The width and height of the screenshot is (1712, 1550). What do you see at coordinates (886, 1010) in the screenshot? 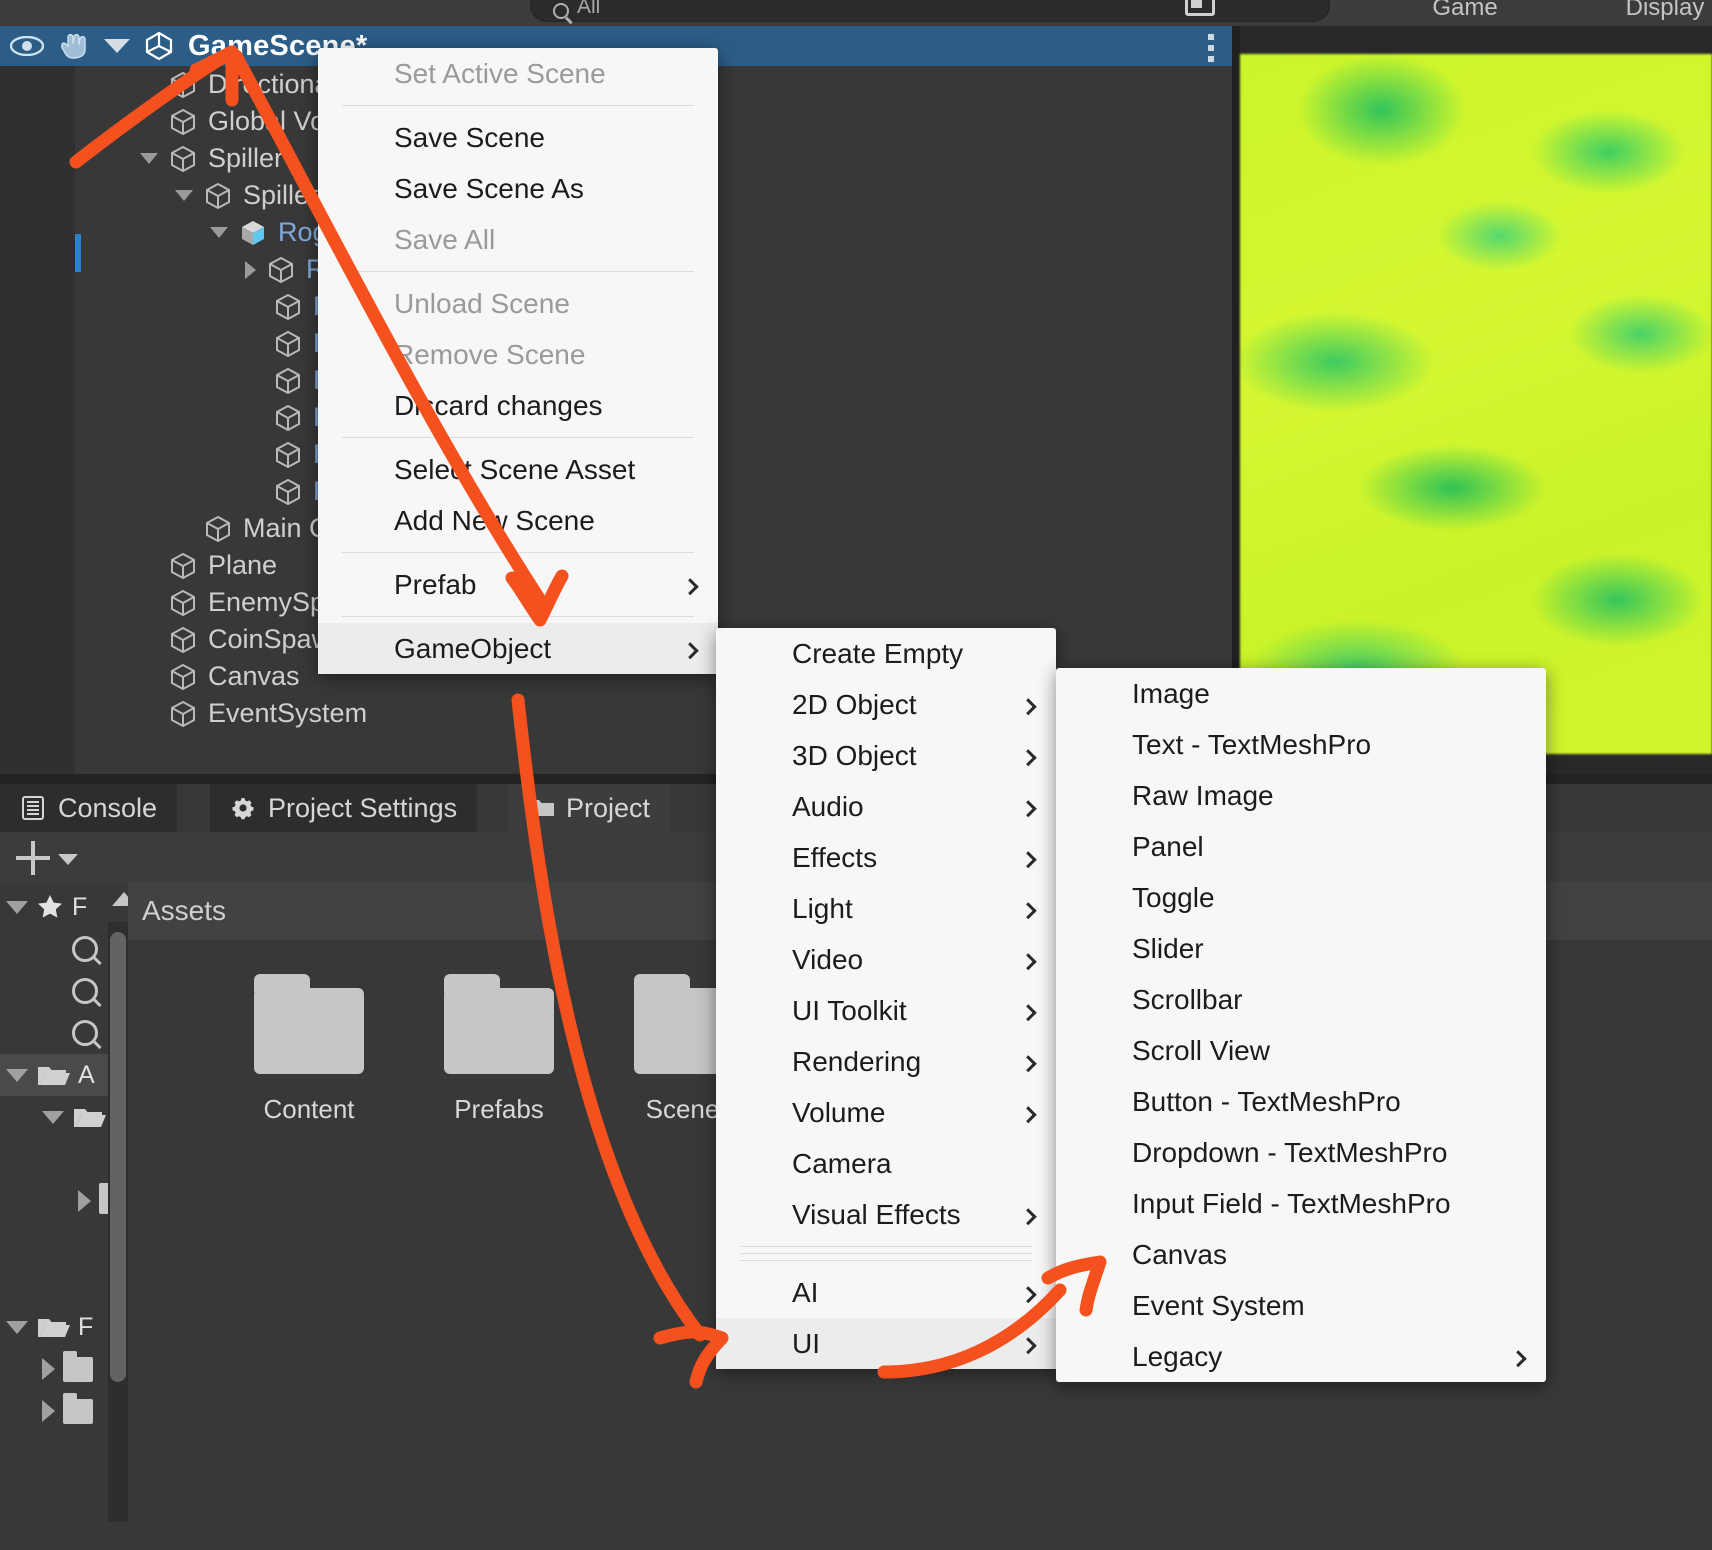
I see `menu-item: UI Toolkit` at bounding box center [886, 1010].